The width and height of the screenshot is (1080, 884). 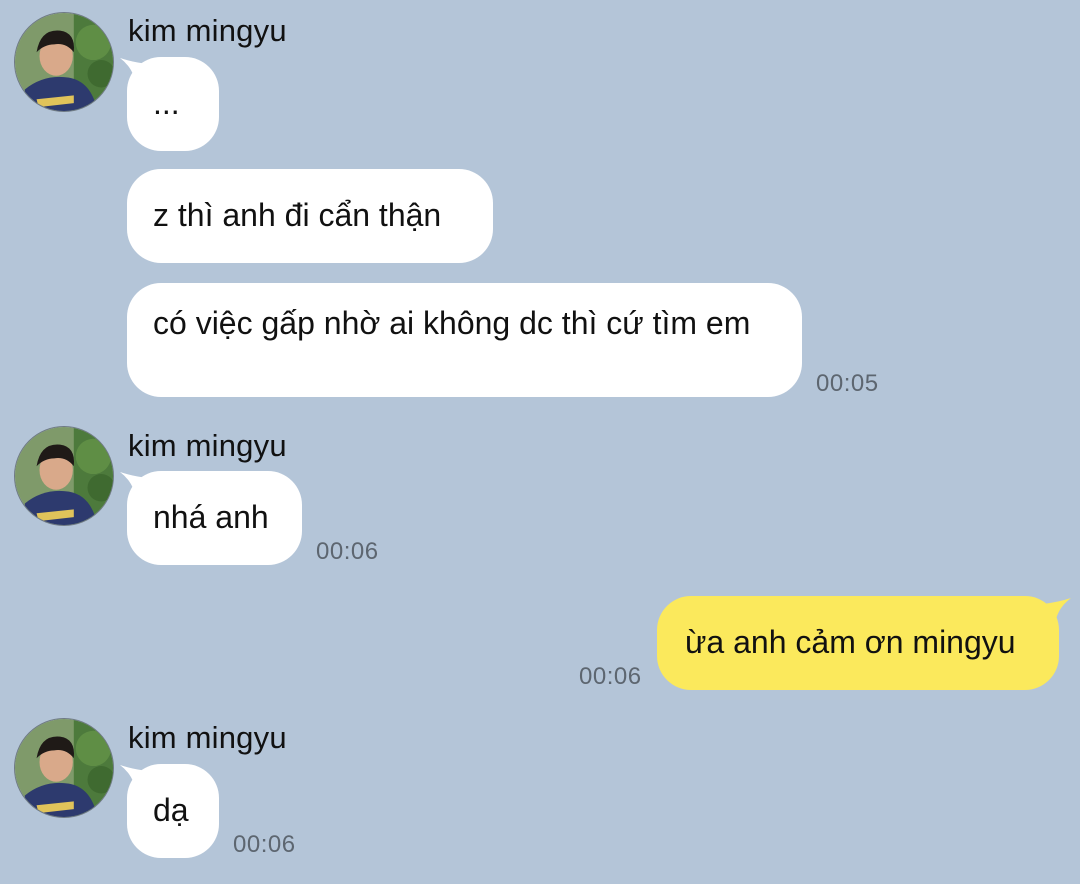 I want to click on message-bubble-outgoing: ừa anh cảm ơn mingyu, so click(x=858, y=643).